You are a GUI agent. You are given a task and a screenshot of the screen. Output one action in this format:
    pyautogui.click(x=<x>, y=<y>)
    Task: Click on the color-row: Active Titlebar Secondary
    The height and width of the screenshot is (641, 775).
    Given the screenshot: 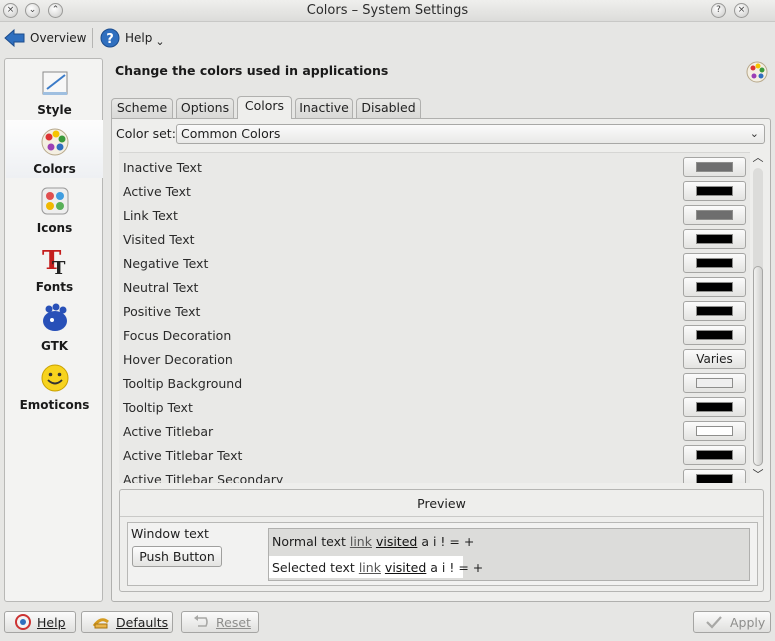 What is the action you would take?
    pyautogui.click(x=434, y=474)
    